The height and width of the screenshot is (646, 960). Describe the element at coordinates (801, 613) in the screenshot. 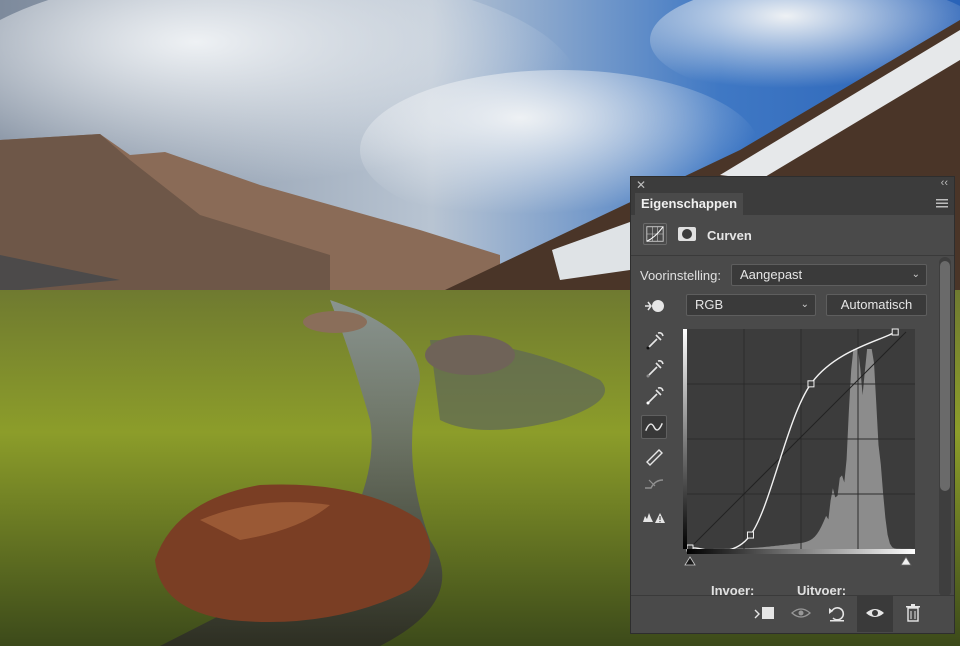

I see `view-previous-state-icon` at that location.